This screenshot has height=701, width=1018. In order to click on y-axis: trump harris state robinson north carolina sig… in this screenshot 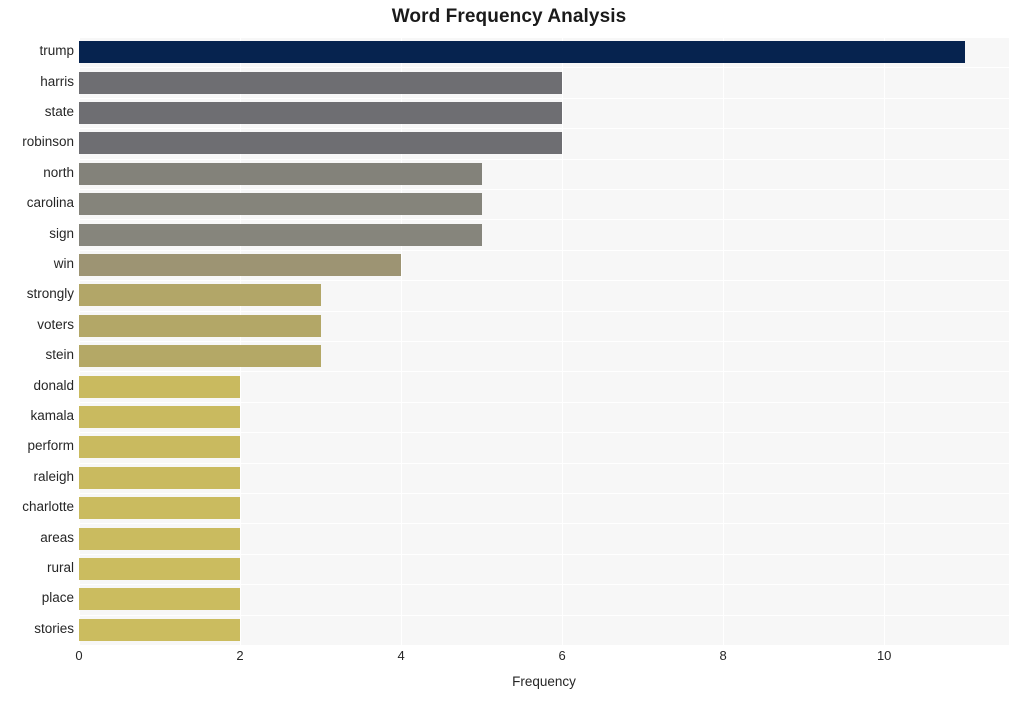, I will do `click(37, 341)`.